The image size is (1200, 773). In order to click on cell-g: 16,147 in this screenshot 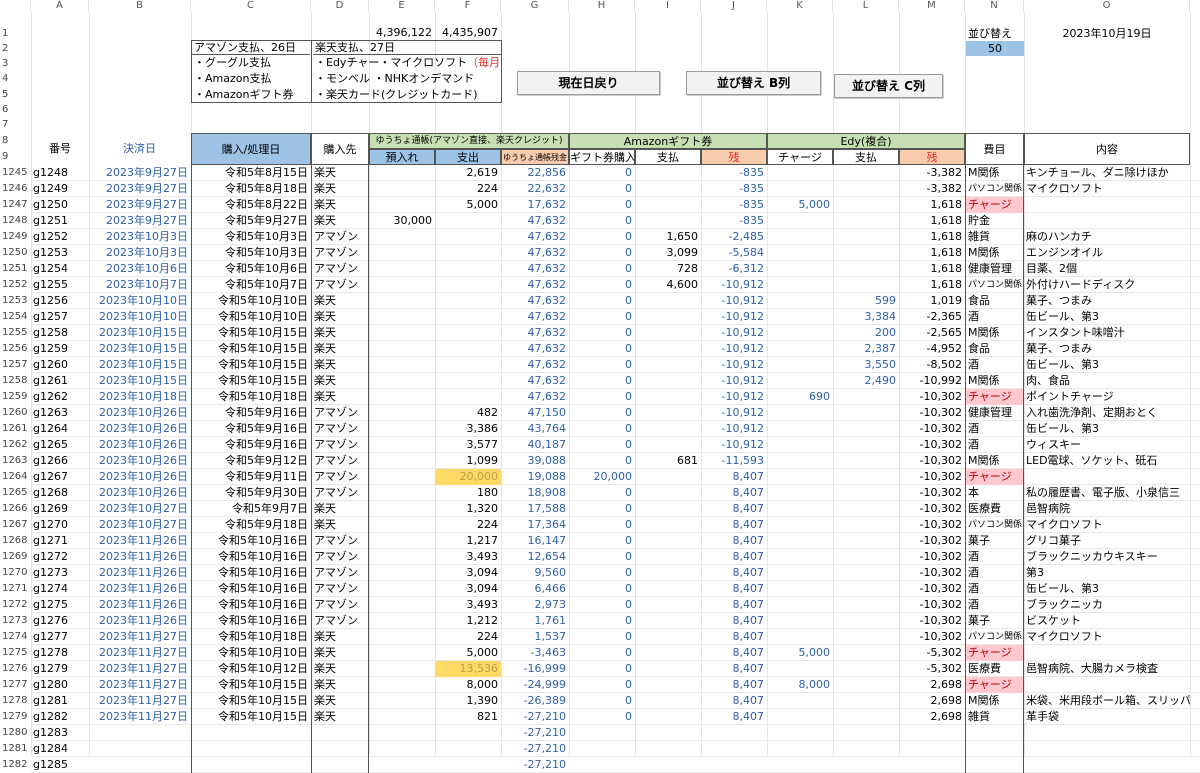, I will do `click(535, 541)`.